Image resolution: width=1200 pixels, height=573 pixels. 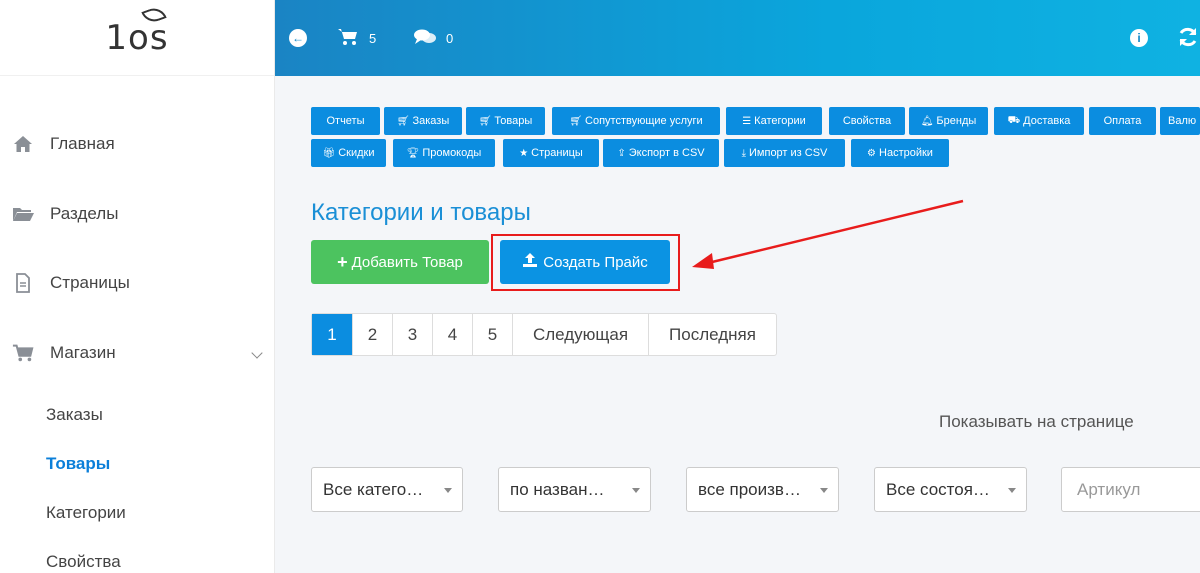 What do you see at coordinates (927, 121) in the screenshot?
I see `bell-icon: 🔔︎` at bounding box center [927, 121].